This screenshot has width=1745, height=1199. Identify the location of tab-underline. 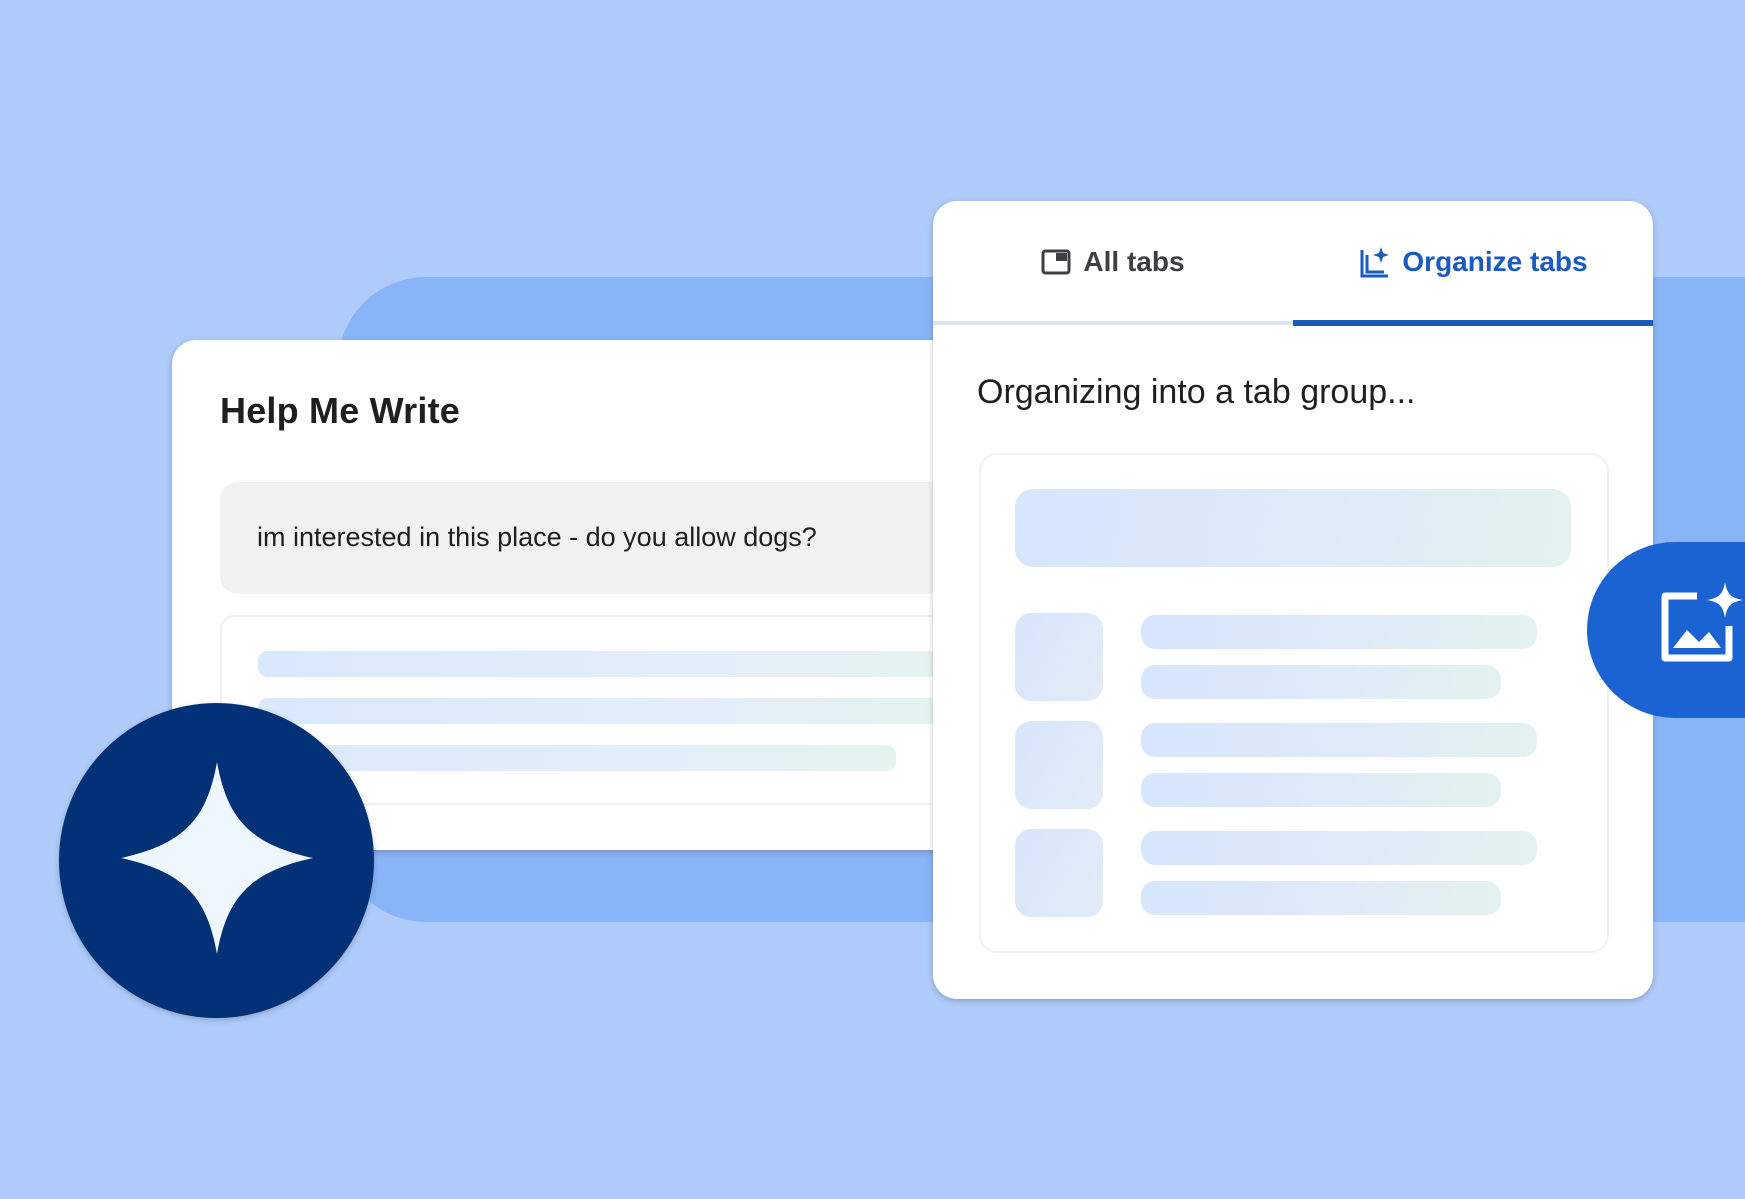
(1113, 323).